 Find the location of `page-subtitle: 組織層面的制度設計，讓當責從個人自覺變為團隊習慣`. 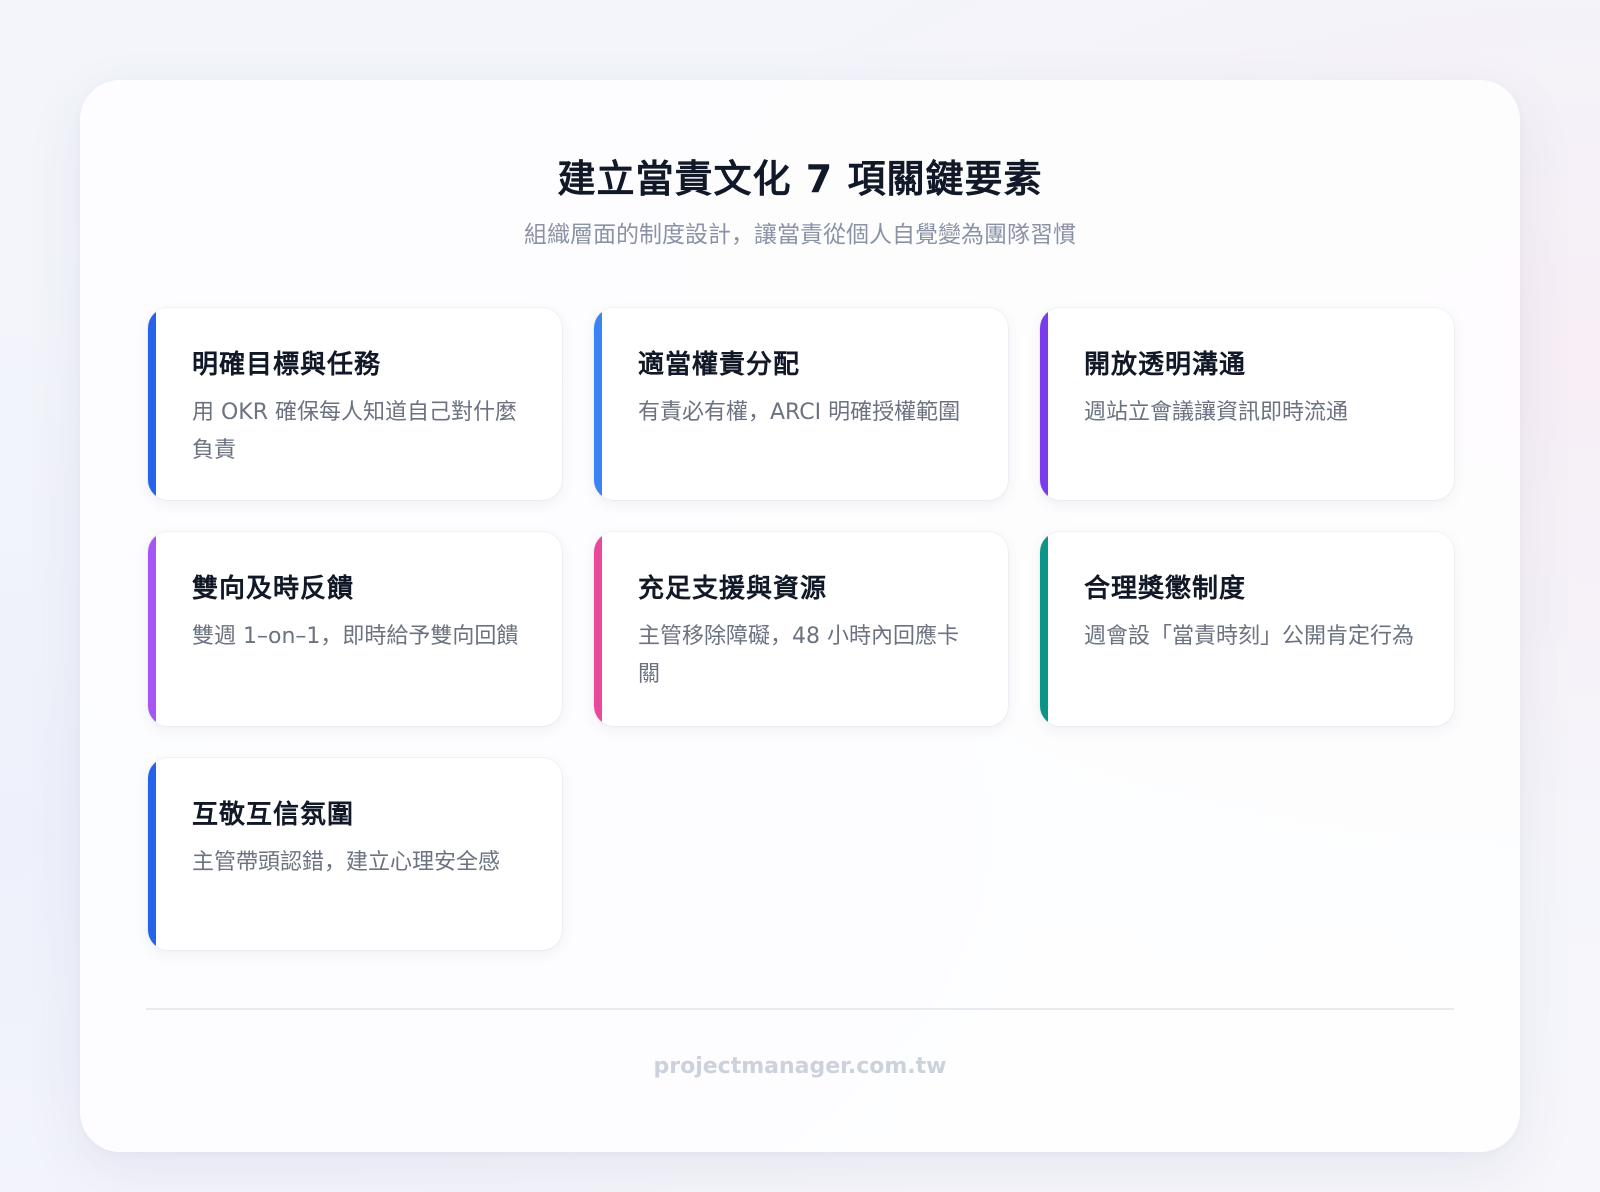

page-subtitle: 組織層面的制度設計，讓當責從個人自覺變為團隊習慣 is located at coordinates (800, 235).